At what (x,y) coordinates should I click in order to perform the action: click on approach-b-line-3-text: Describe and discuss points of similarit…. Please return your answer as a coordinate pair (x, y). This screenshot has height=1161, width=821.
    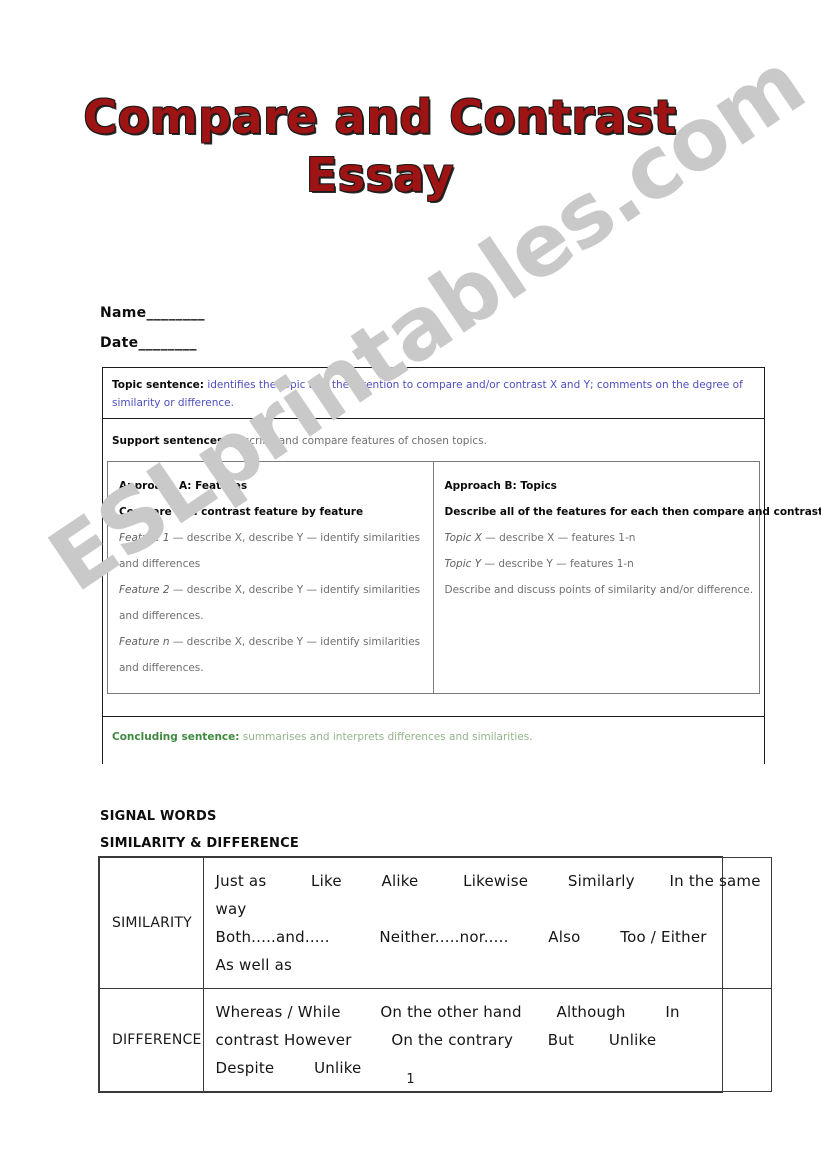
    Looking at the image, I should click on (599, 590).